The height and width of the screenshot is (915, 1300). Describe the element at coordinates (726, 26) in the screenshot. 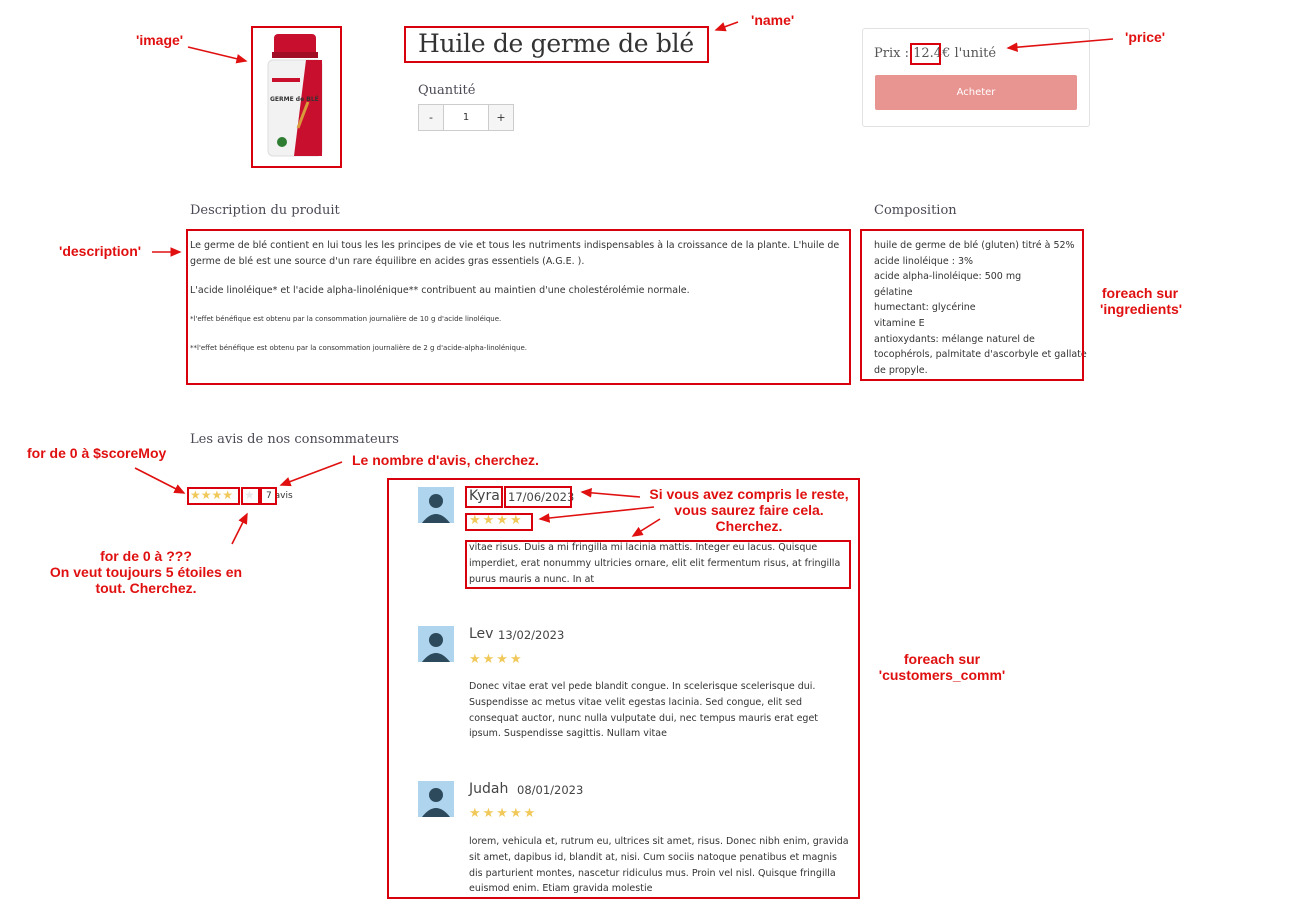

I see `arrow-name` at that location.